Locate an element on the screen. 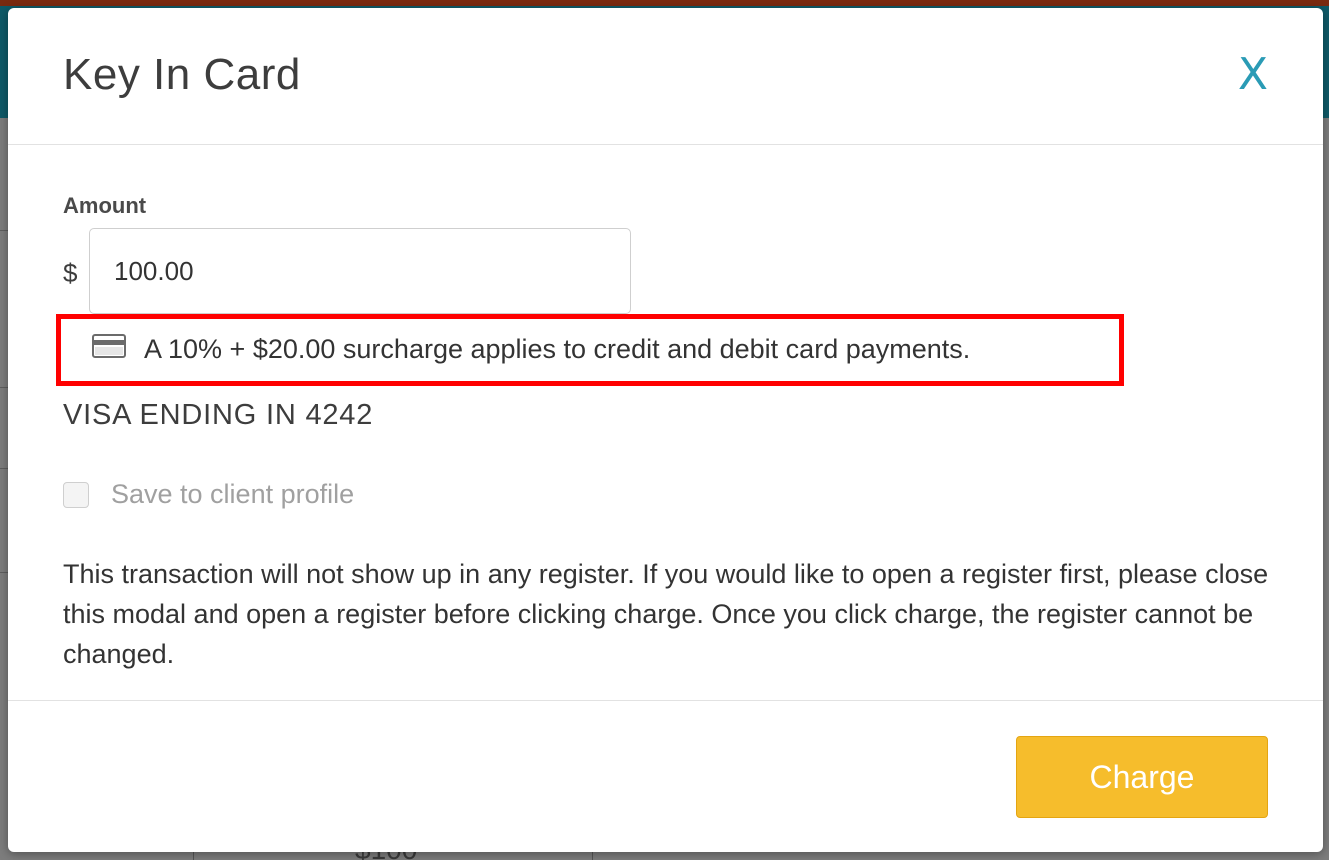 The height and width of the screenshot is (860, 1329). currency-symbol: $ is located at coordinates (70, 273).